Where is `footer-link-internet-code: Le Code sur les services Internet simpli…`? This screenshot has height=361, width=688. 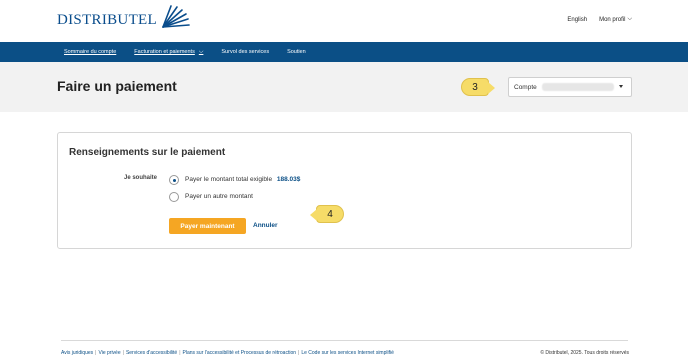 footer-link-internet-code: Le Code sur les services Internet simpli… is located at coordinates (347, 353).